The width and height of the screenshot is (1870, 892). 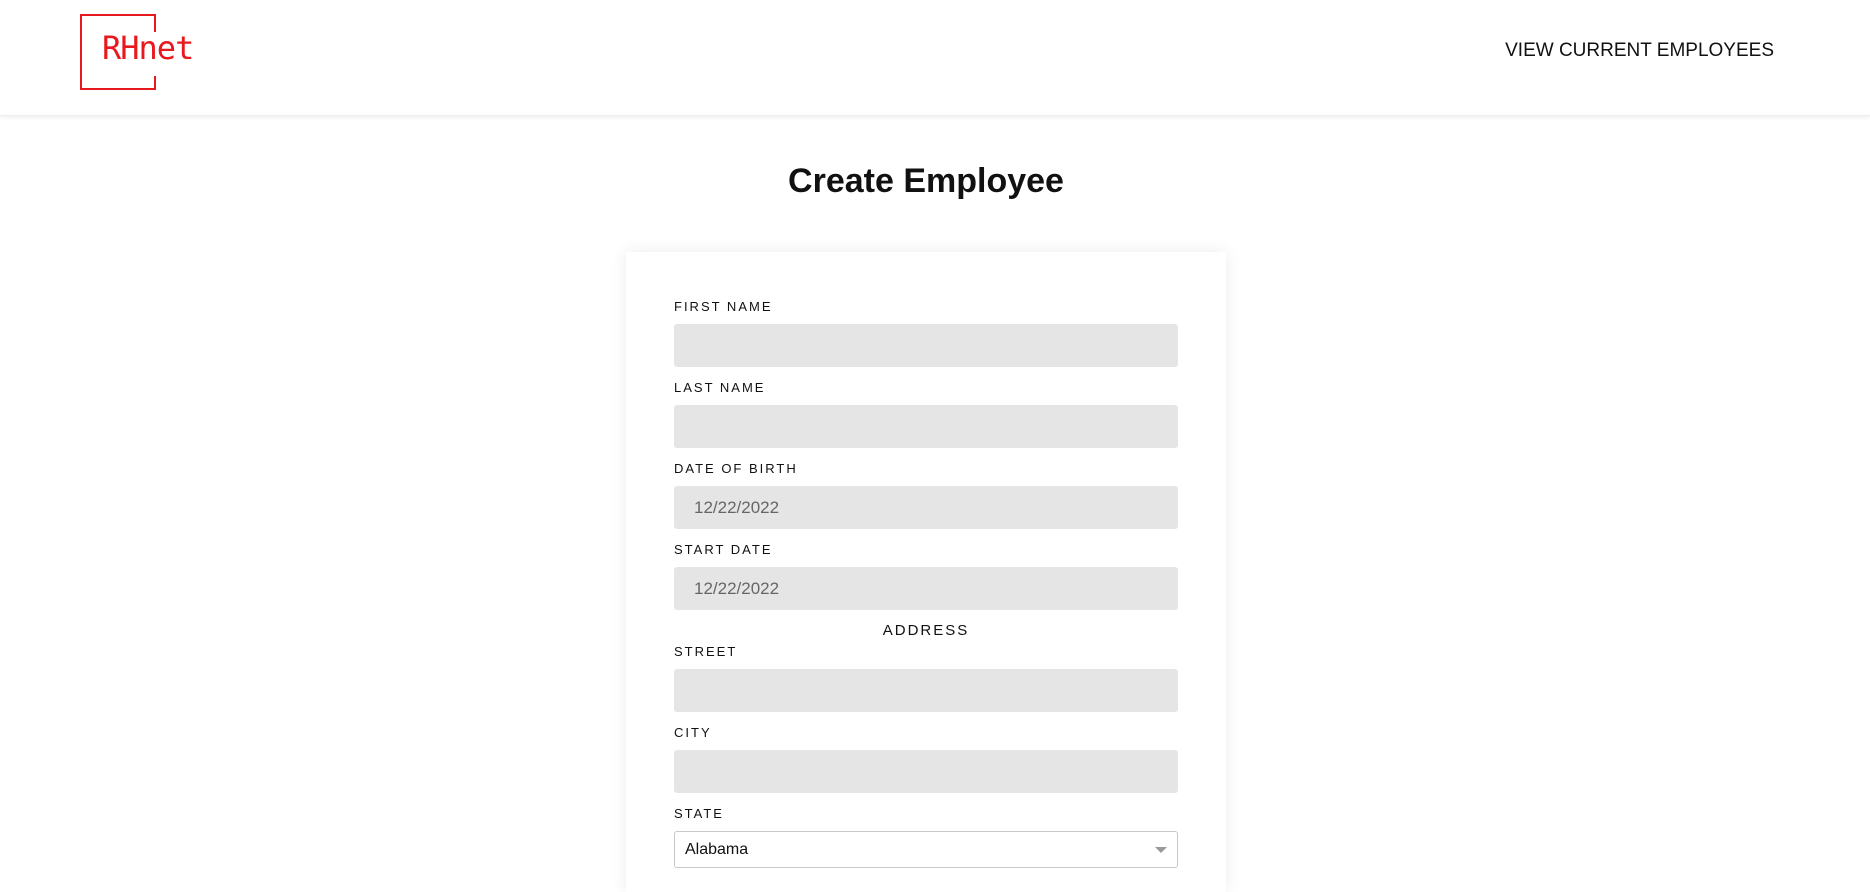 I want to click on page-title: Create Employee, so click(x=926, y=181).